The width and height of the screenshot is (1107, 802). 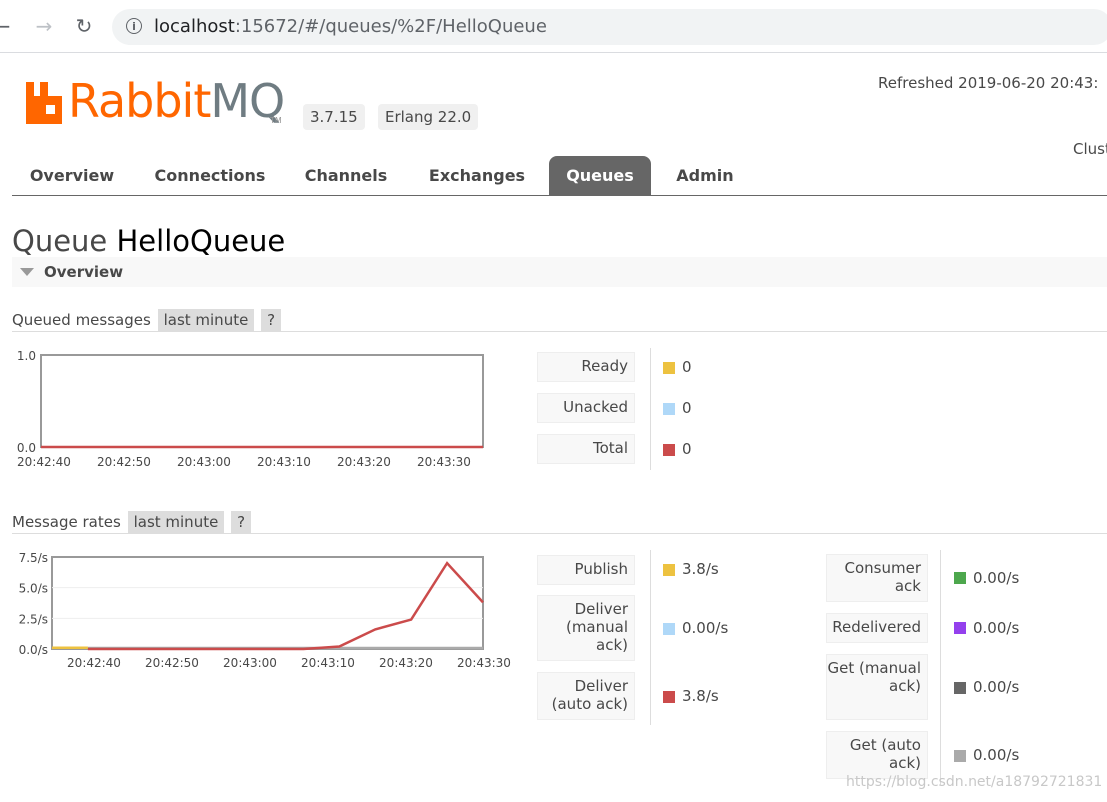 What do you see at coordinates (600, 175) in the screenshot?
I see `tab-queues: Queues` at bounding box center [600, 175].